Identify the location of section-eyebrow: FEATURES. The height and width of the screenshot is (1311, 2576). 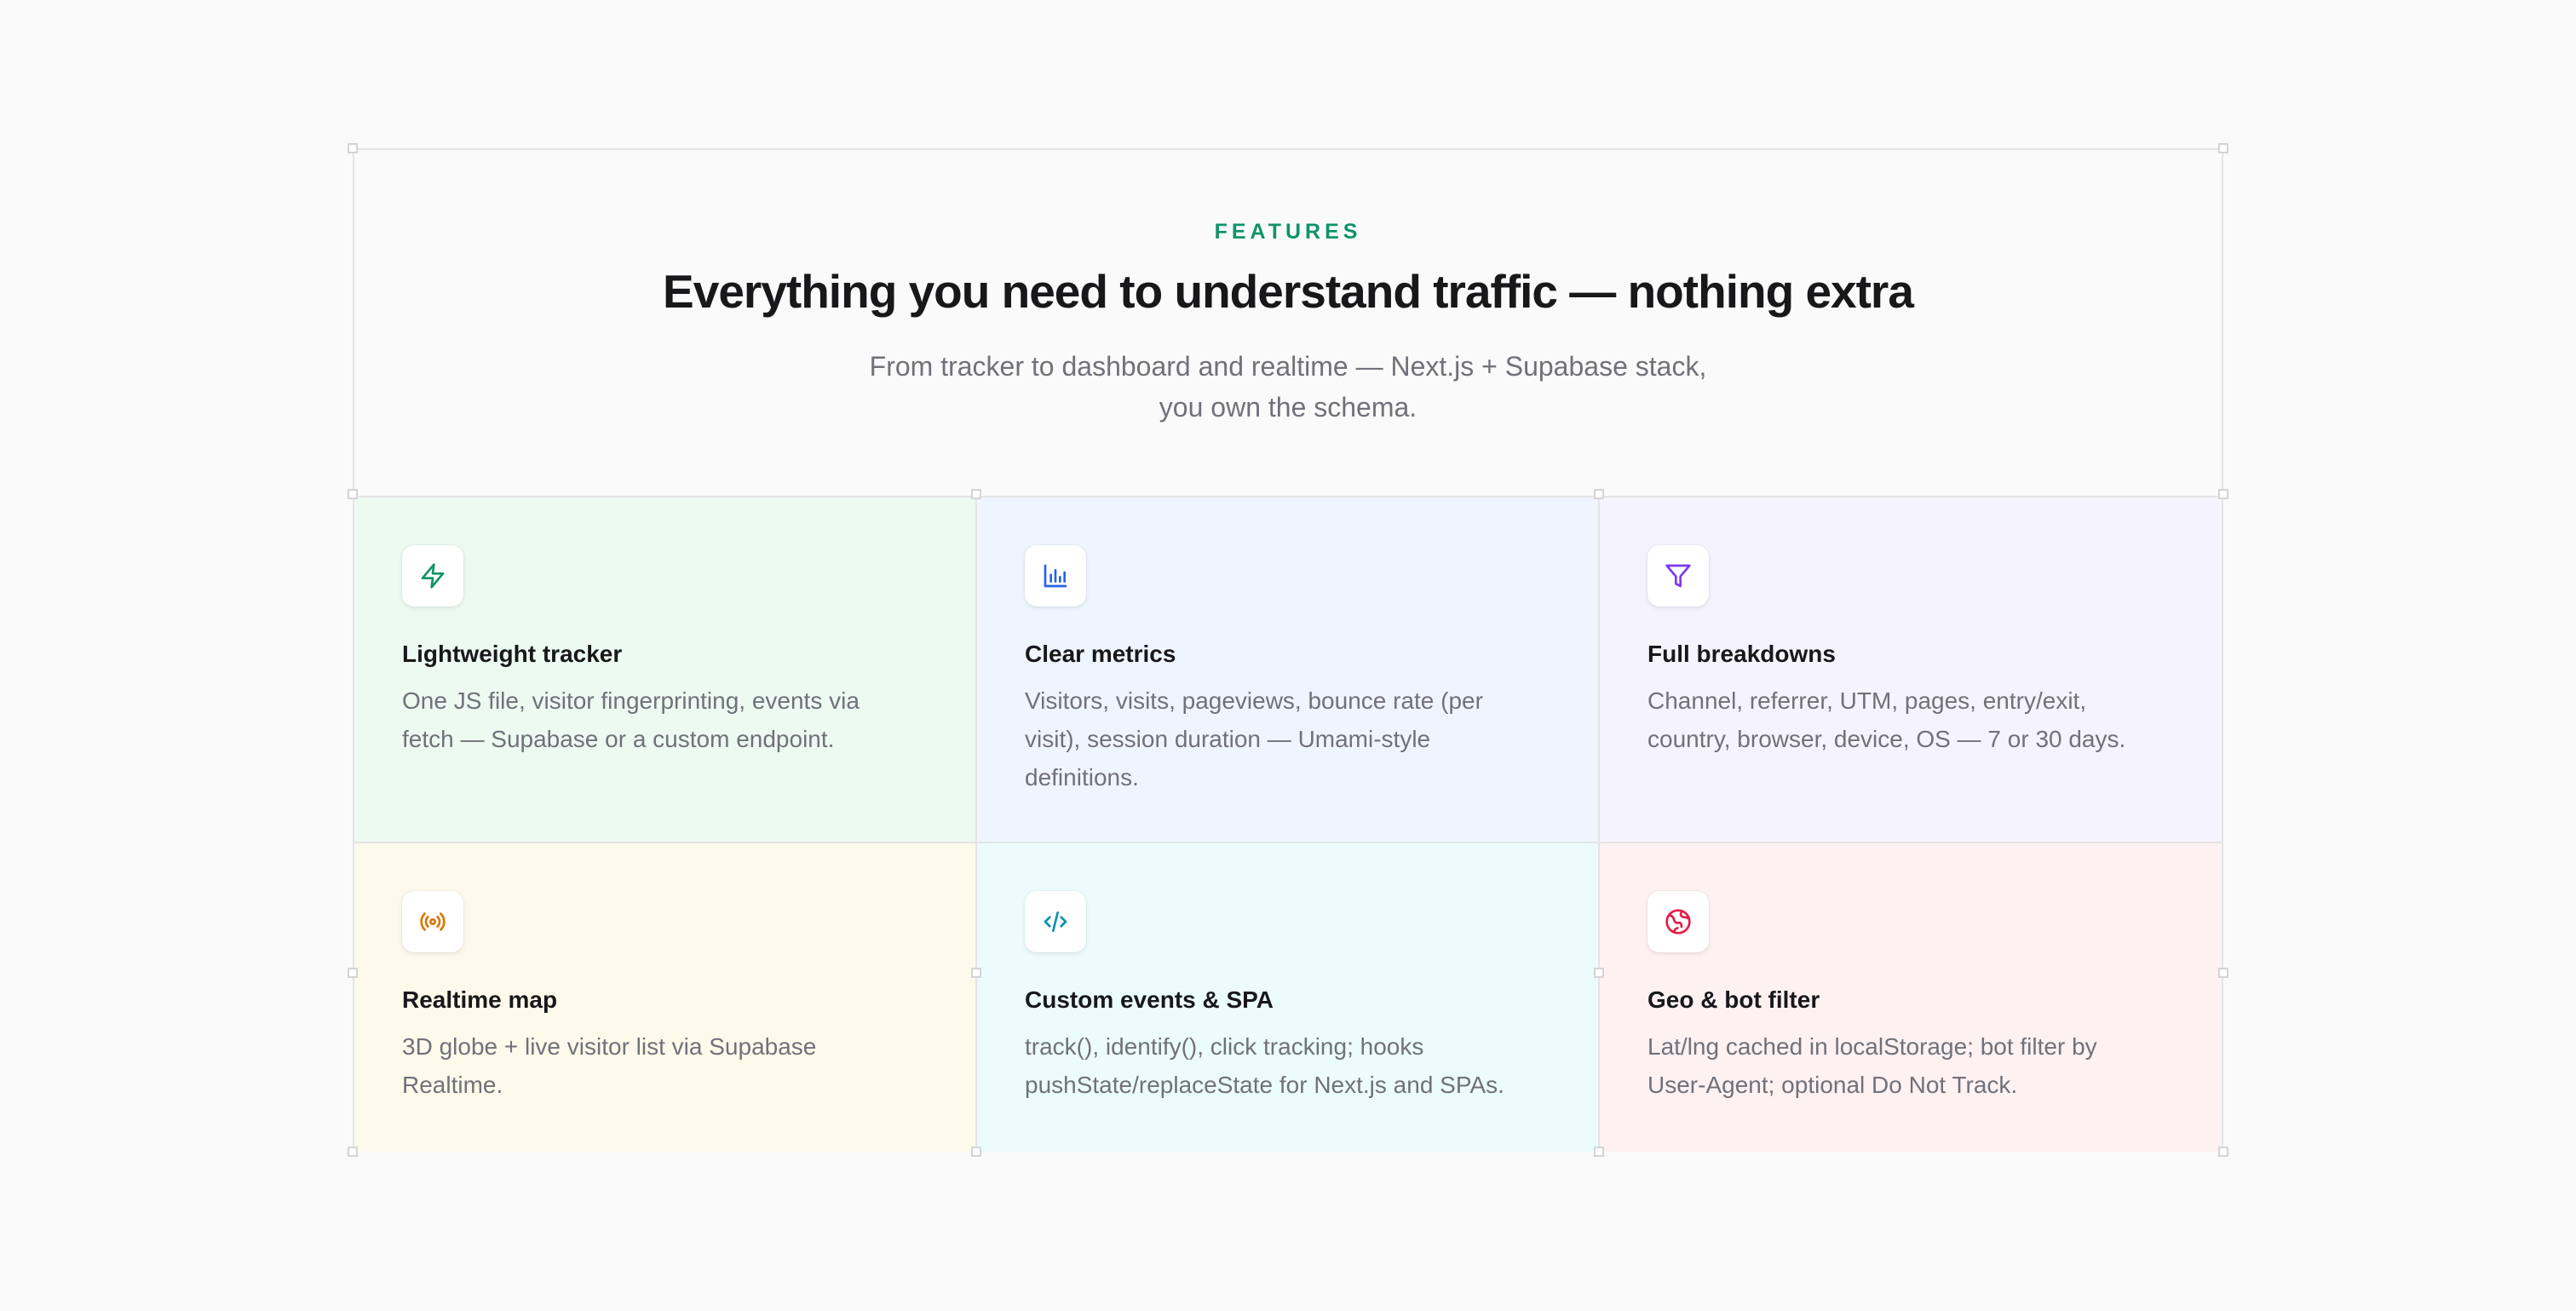
(1288, 232).